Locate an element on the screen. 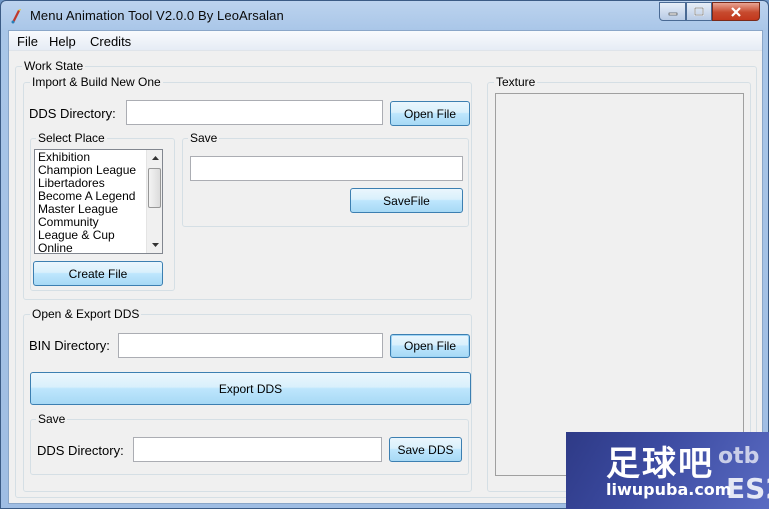 The height and width of the screenshot is (509, 769). save-path-input is located at coordinates (326, 168).